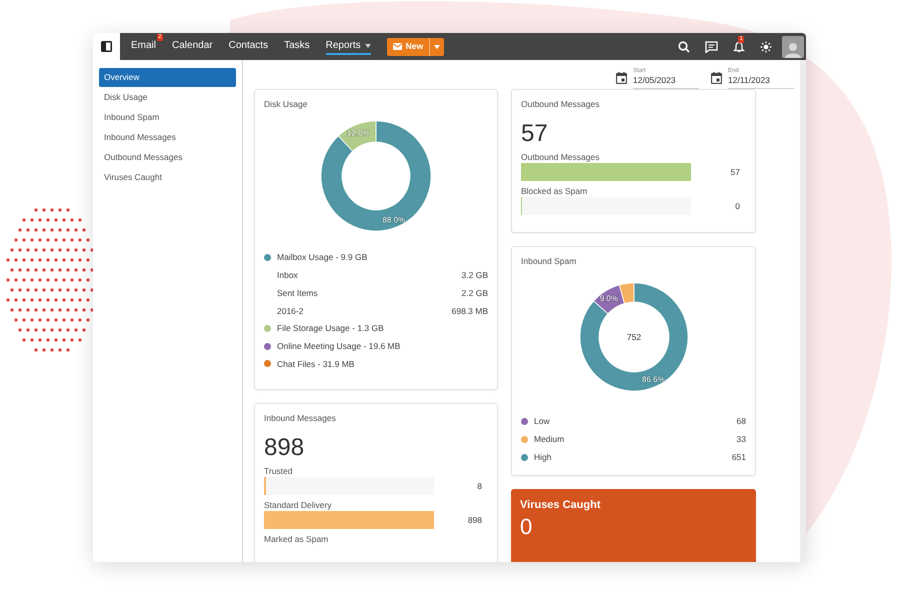  What do you see at coordinates (167, 177) in the screenshot?
I see `sidebar-item: Viruses Caught` at bounding box center [167, 177].